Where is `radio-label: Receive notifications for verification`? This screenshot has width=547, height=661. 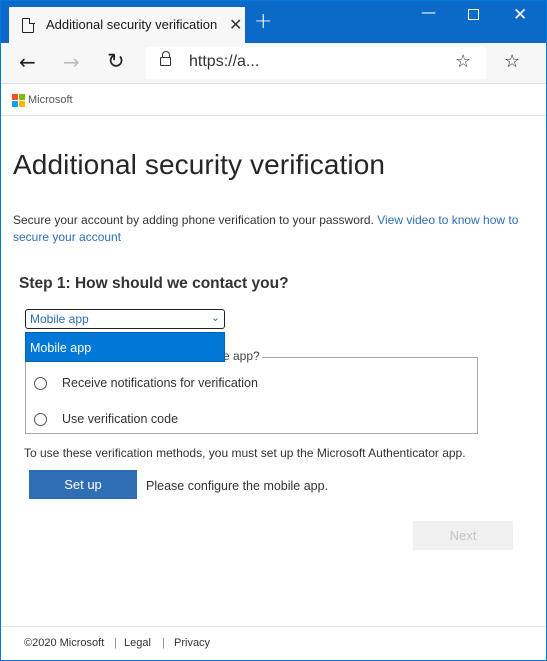 radio-label: Receive notifications for verification is located at coordinates (160, 383).